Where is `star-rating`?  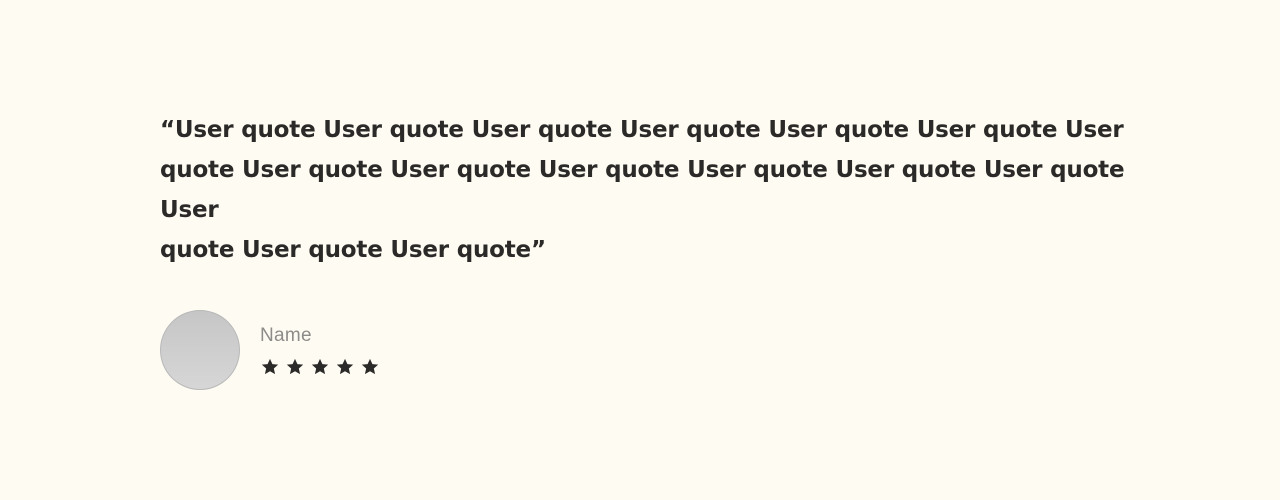
star-rating is located at coordinates (322, 367).